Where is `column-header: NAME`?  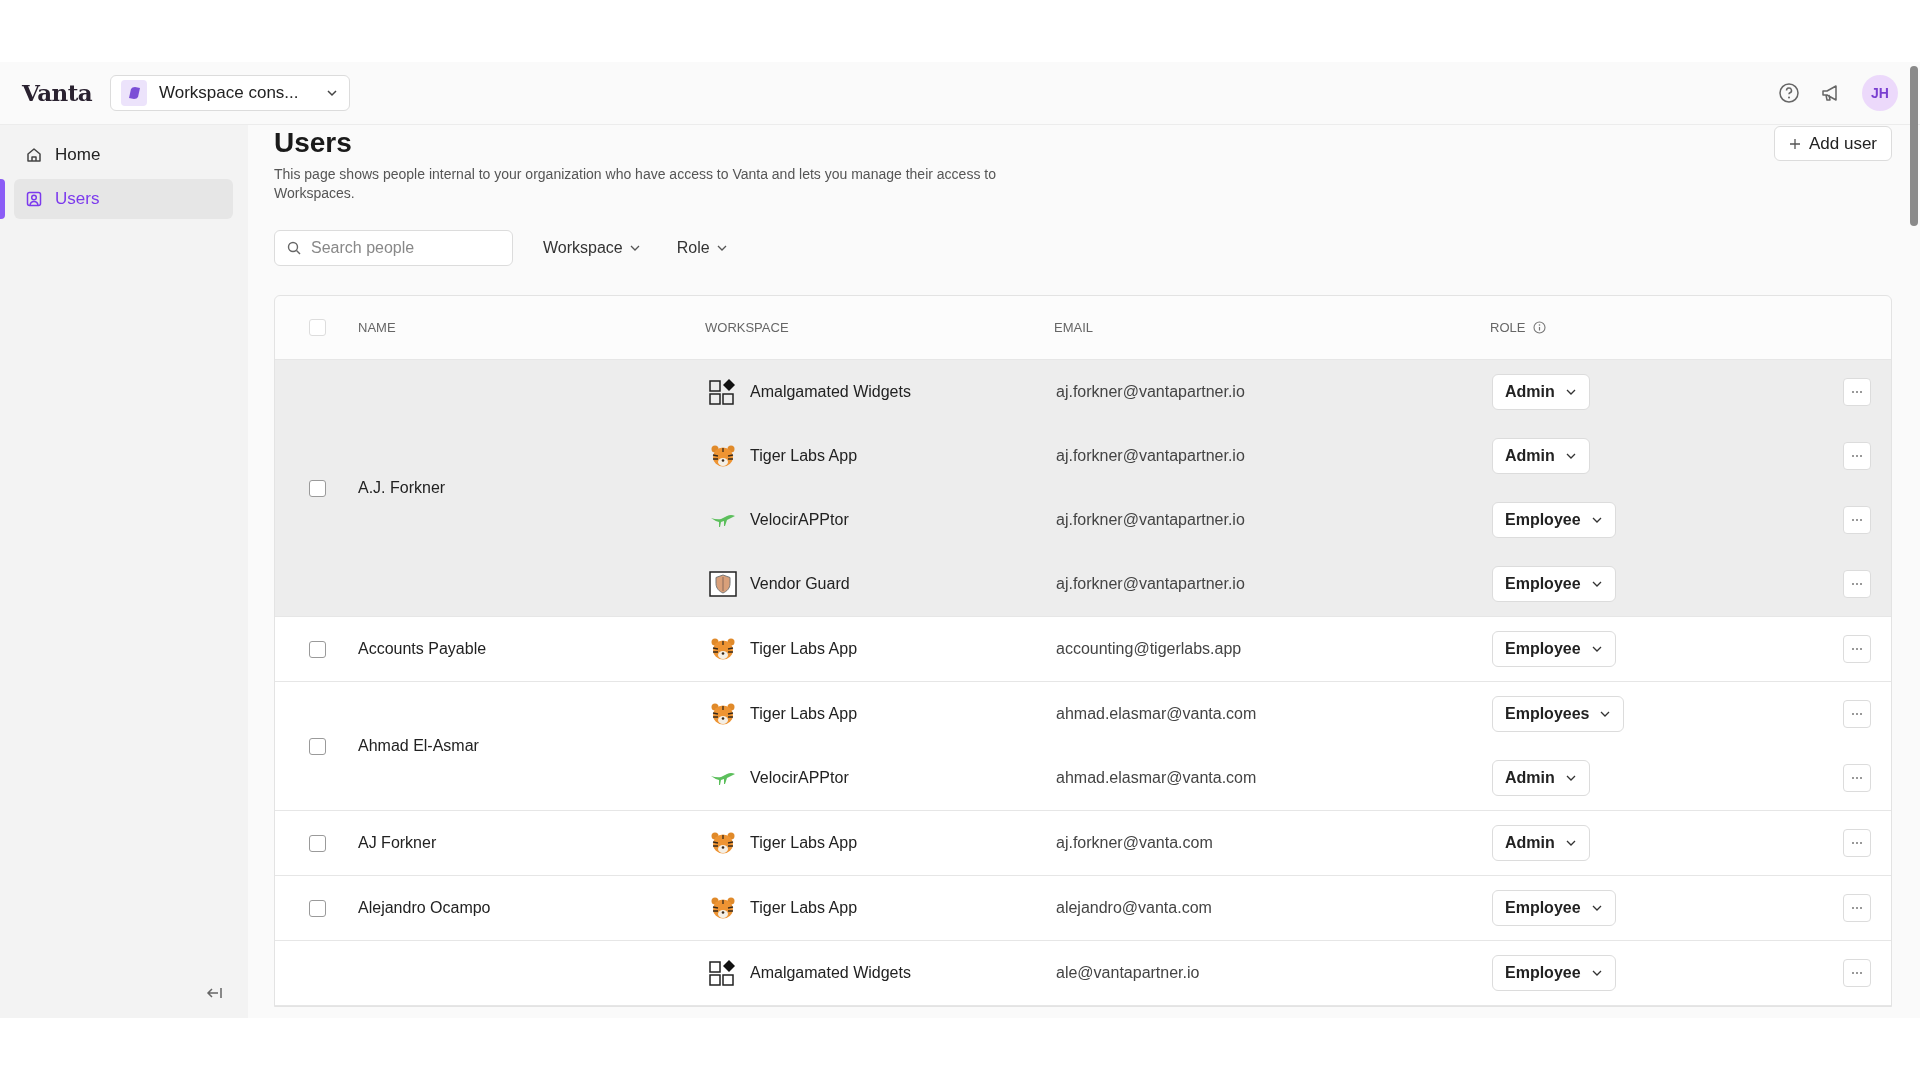
column-header: NAME is located at coordinates (377, 327).